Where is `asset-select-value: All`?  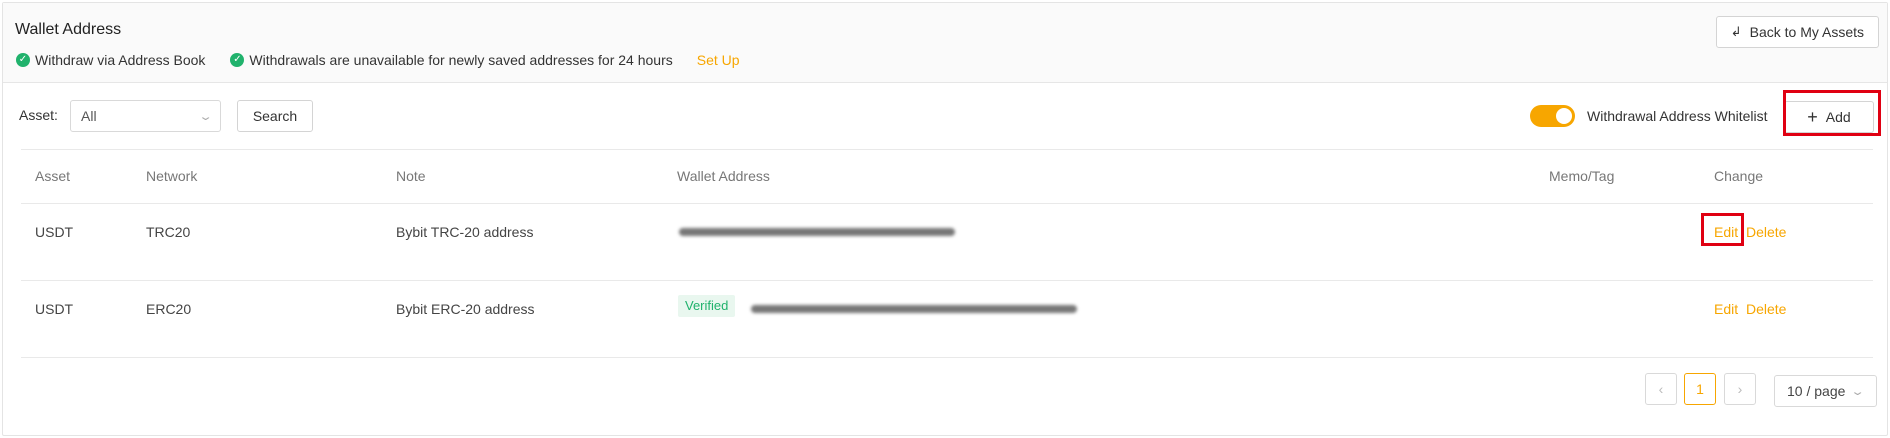 asset-select-value: All is located at coordinates (89, 116).